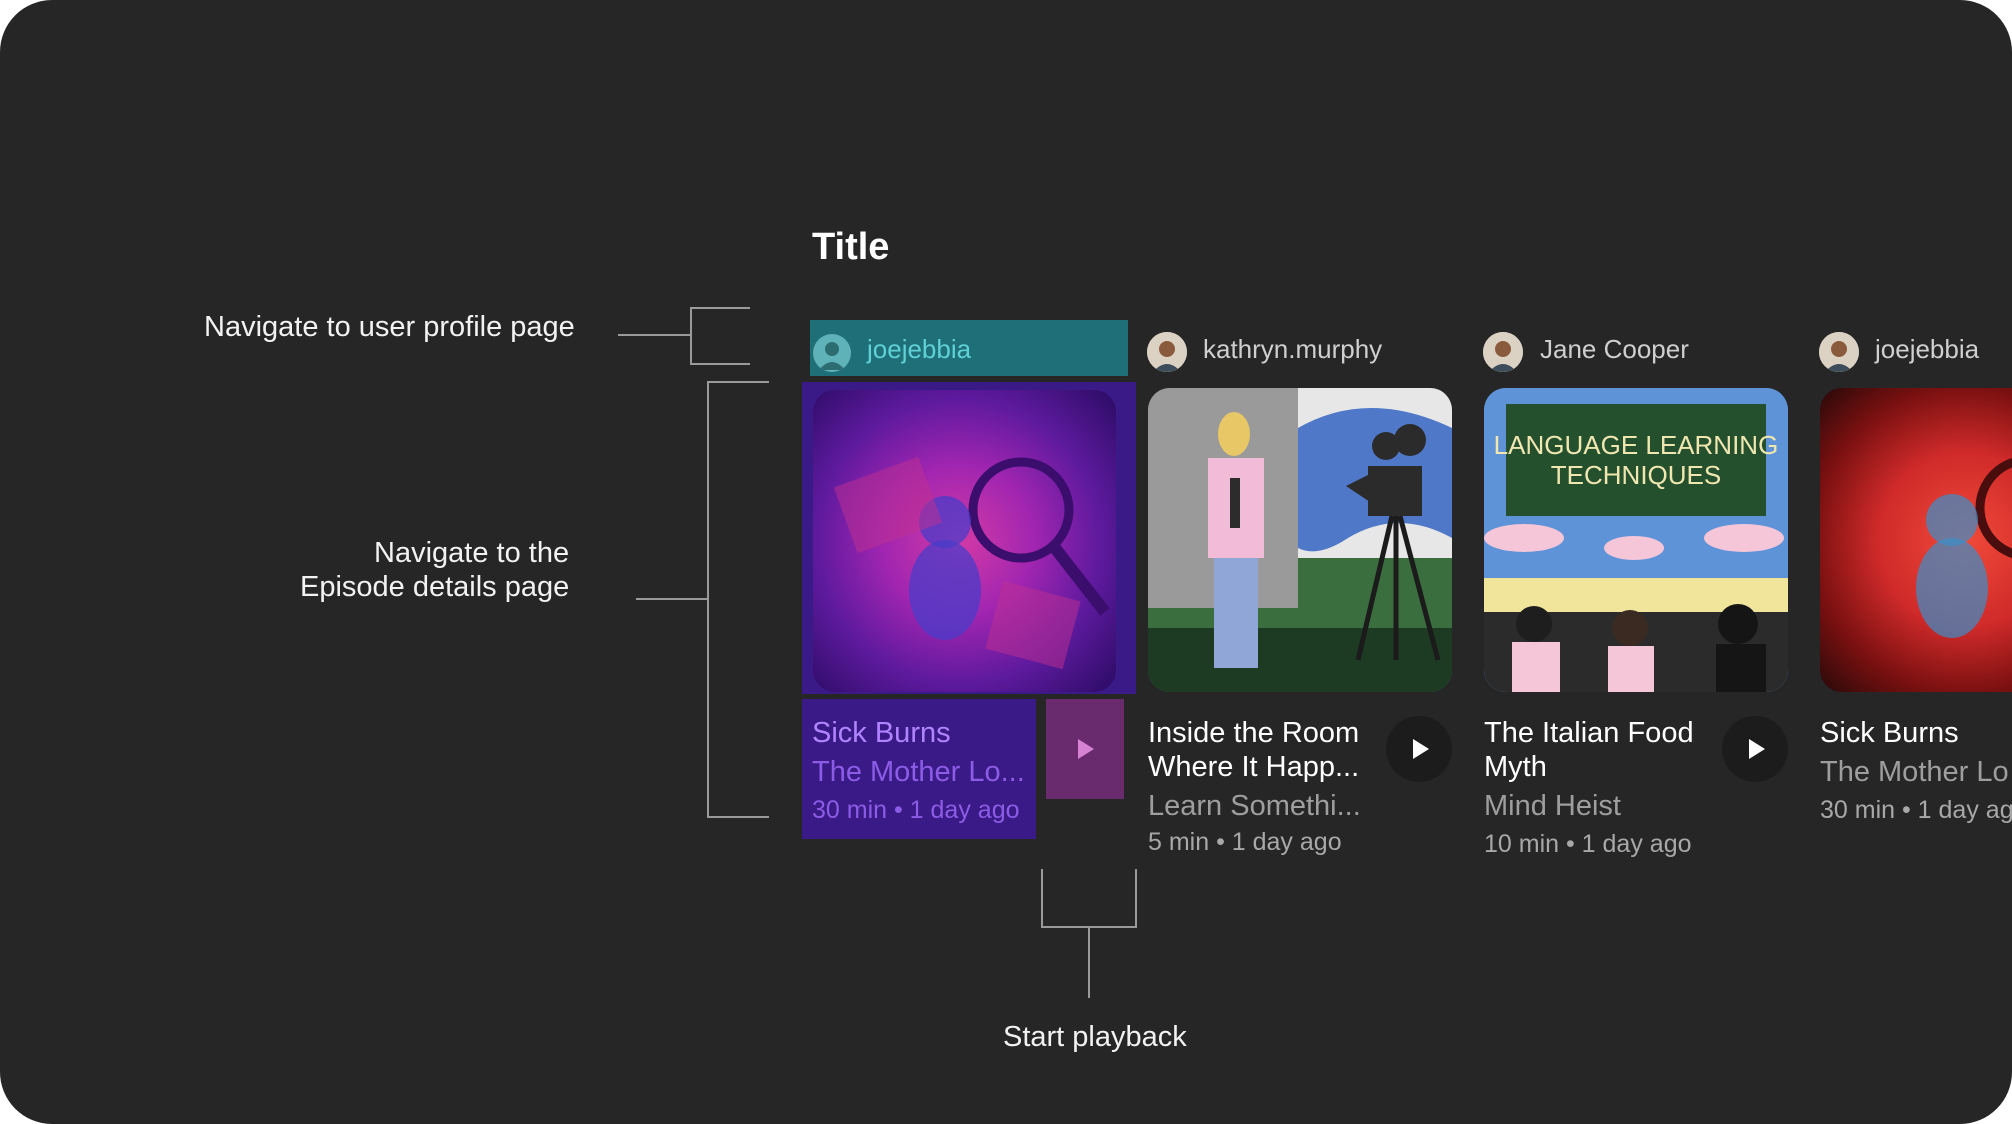 The image size is (2012, 1124). I want to click on annotation-episode-line1: Navigate to the, so click(472, 553).